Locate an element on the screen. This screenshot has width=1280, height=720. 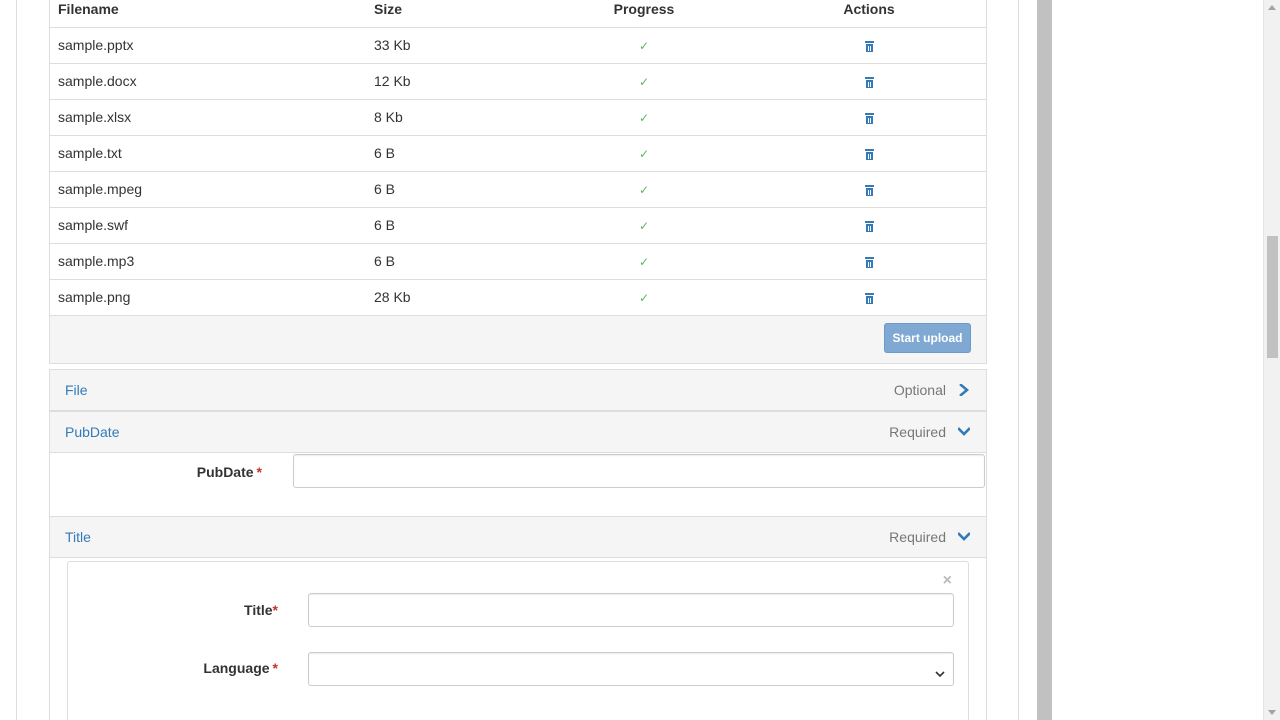
title-label: Title* is located at coordinates (261, 610).